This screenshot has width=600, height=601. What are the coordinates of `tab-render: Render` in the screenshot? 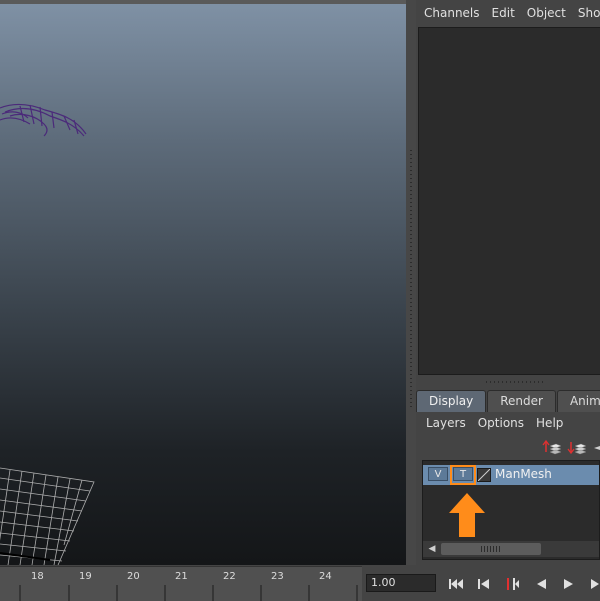 It's located at (521, 401).